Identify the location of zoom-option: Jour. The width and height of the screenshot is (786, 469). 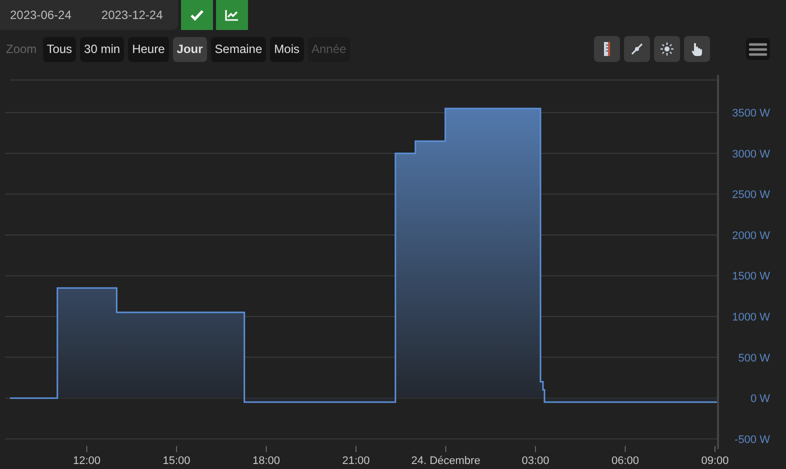
(189, 49).